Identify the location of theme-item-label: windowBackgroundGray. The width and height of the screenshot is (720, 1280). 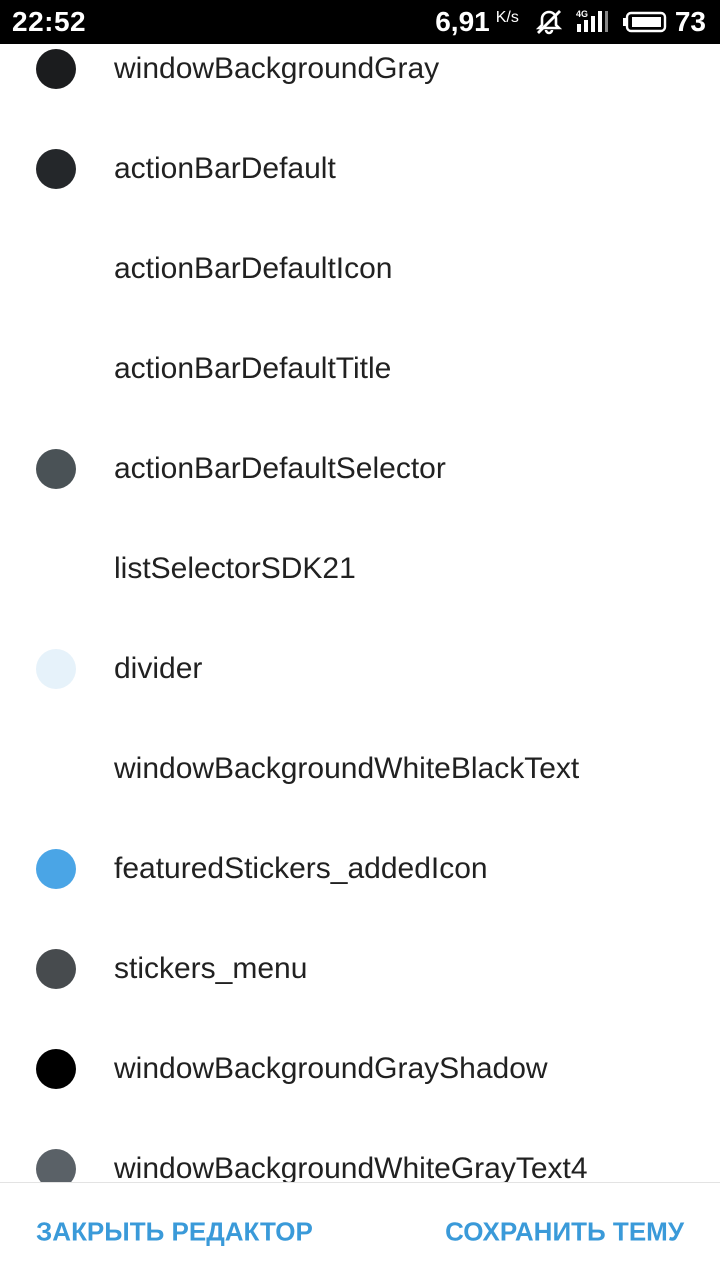
(277, 68).